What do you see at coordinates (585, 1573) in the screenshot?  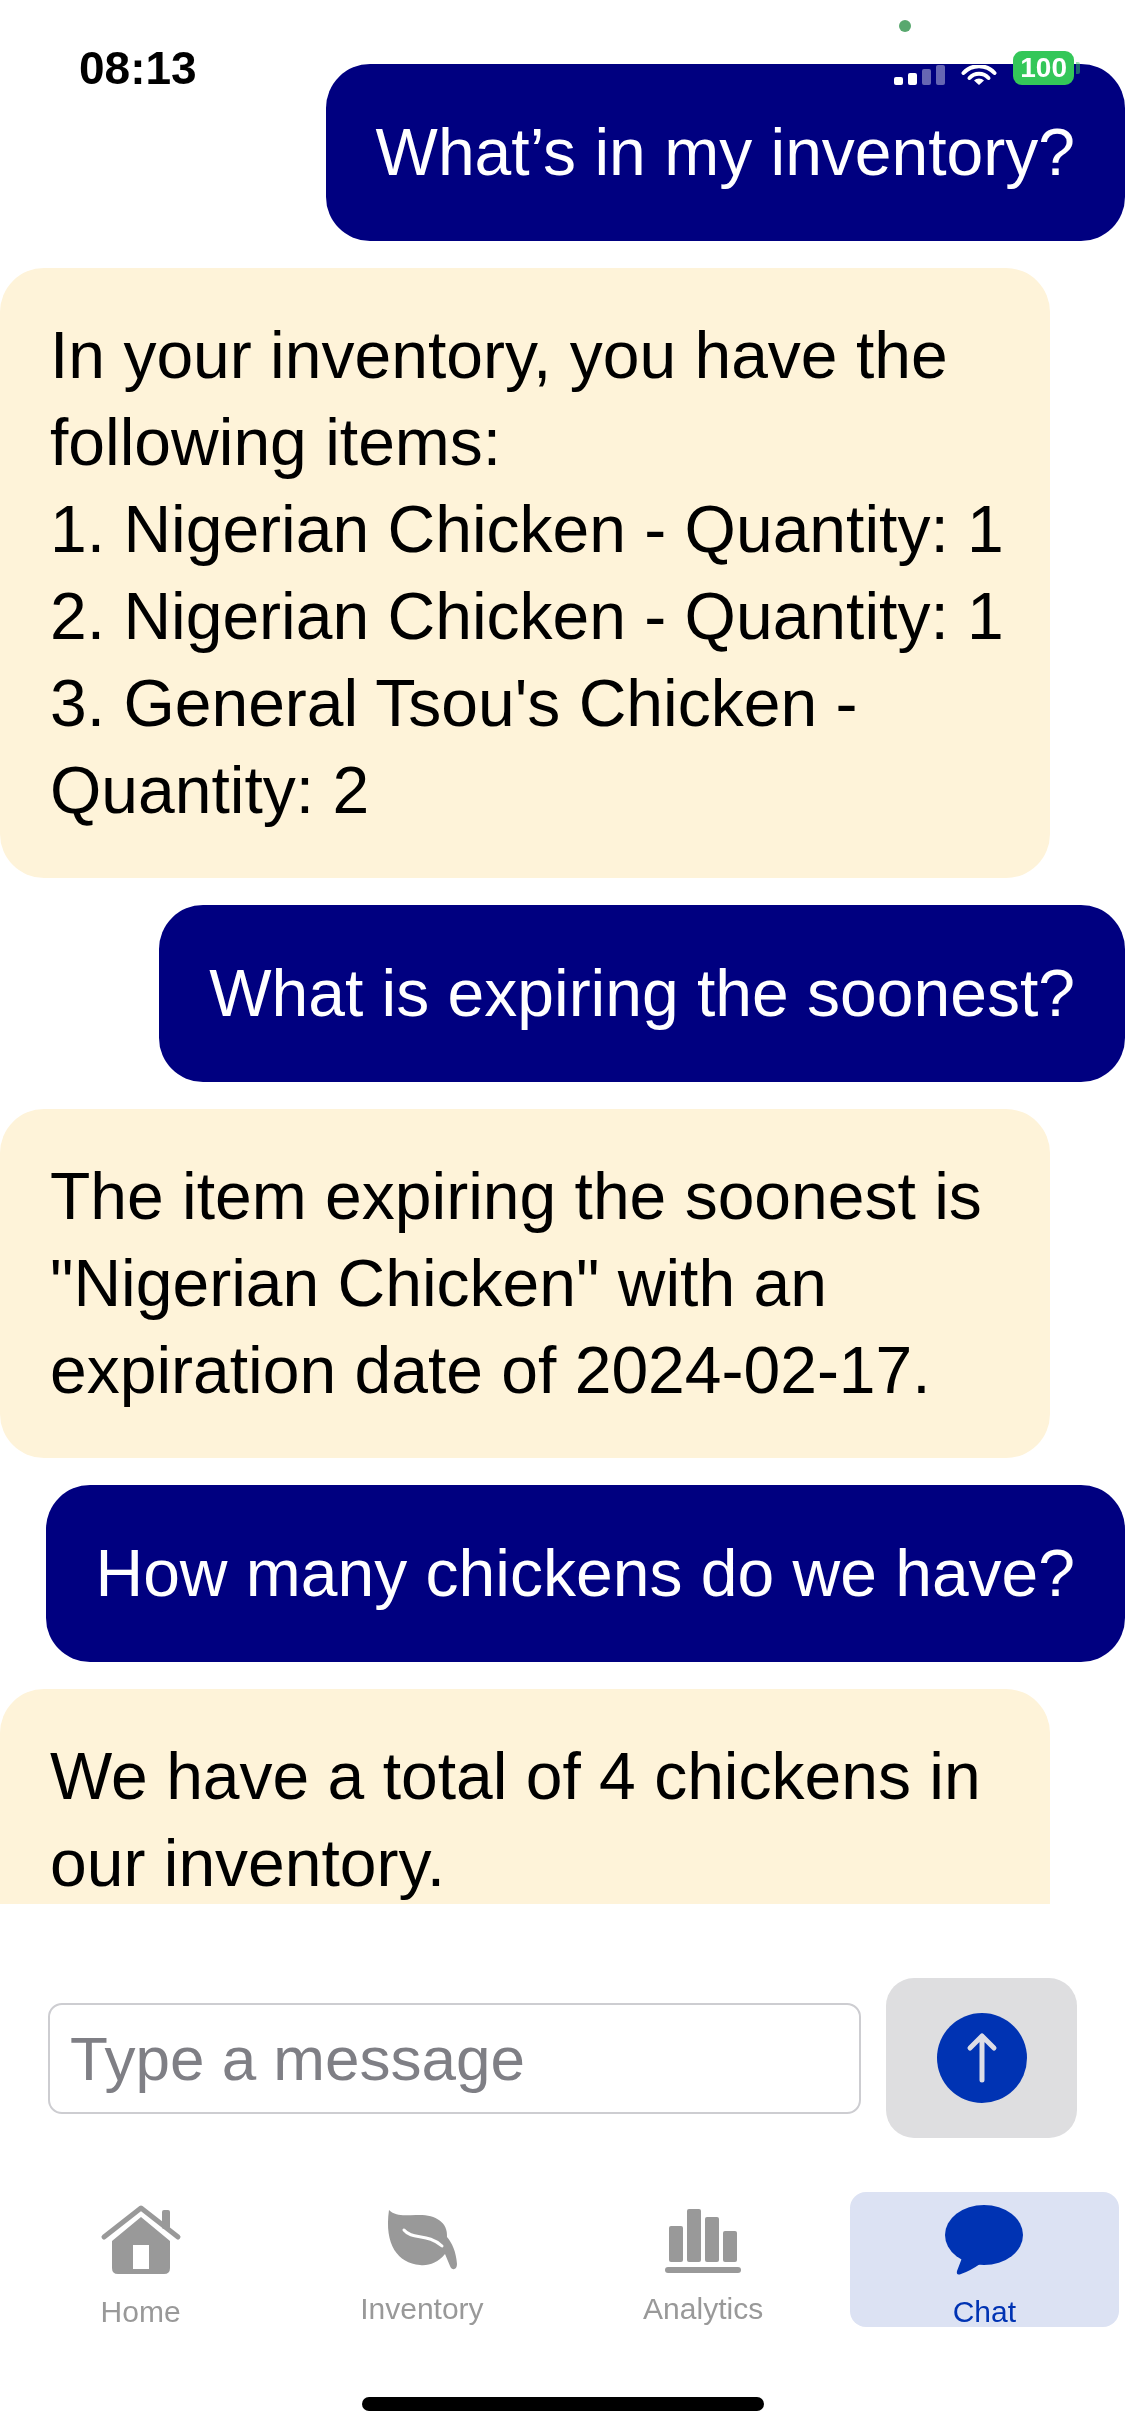 I see `user-message: How many chickens do we have?` at bounding box center [585, 1573].